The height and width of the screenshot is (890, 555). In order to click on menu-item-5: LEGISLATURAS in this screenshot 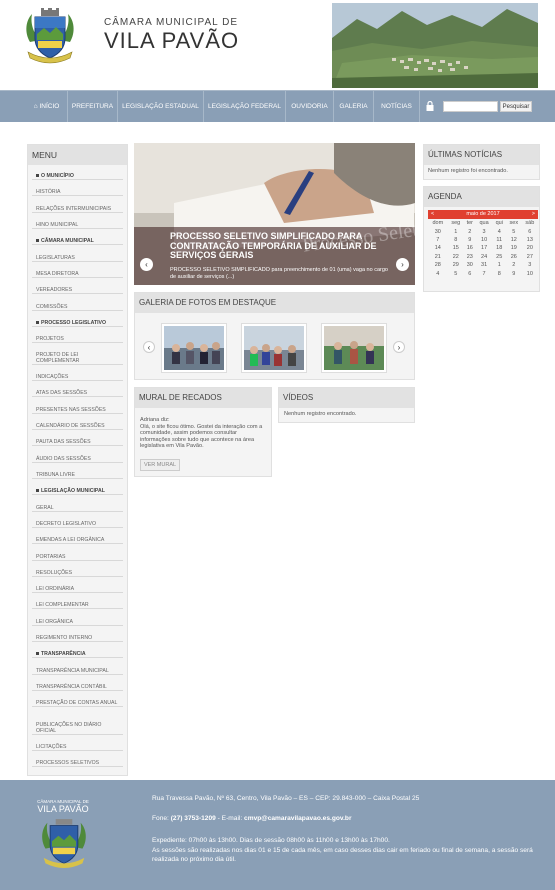, I will do `click(77, 258)`.